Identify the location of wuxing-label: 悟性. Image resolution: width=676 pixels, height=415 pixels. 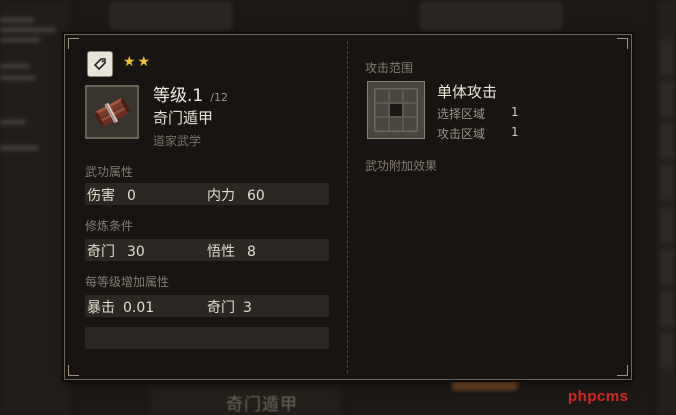
(221, 252).